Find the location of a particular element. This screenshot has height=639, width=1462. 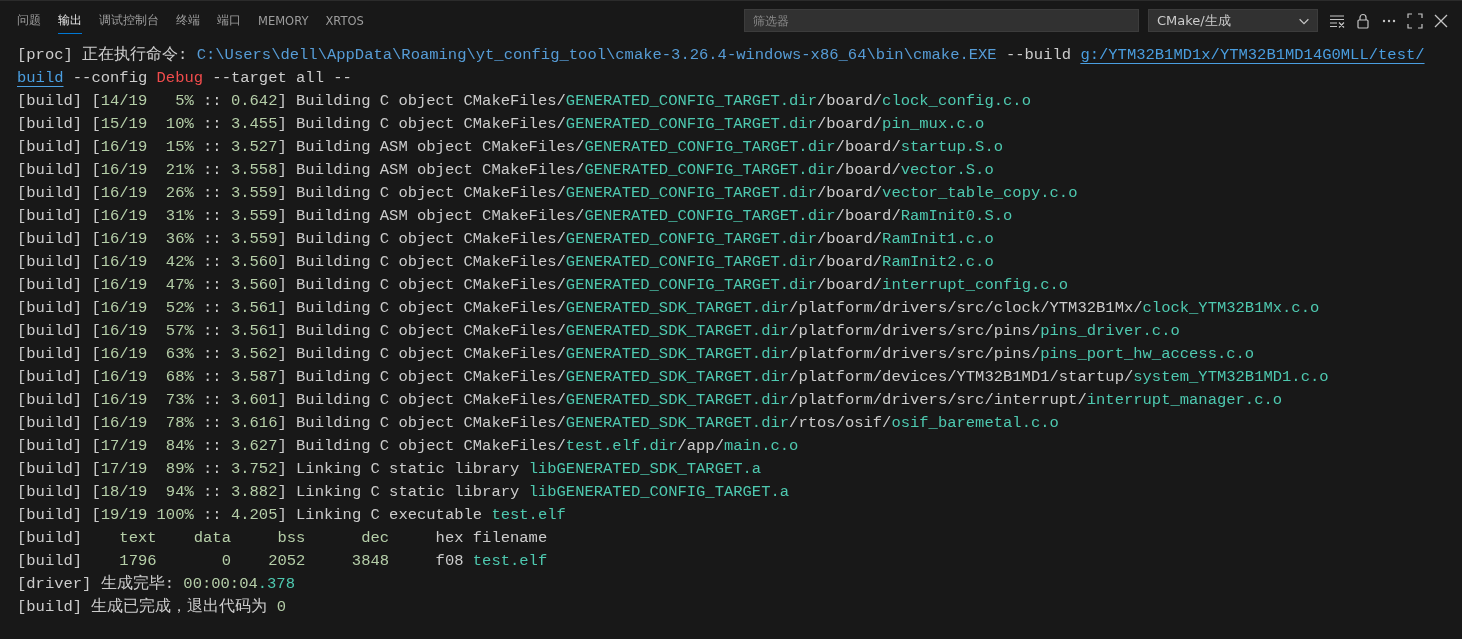

log-line: [build] [16/19 73% :: 3.601] Building C object CMakeFiles/GENERATED_SDK_TARGET.dir/platform/drivers/src/interrupt/interrupt_manager.c.o is located at coordinates (650, 400).